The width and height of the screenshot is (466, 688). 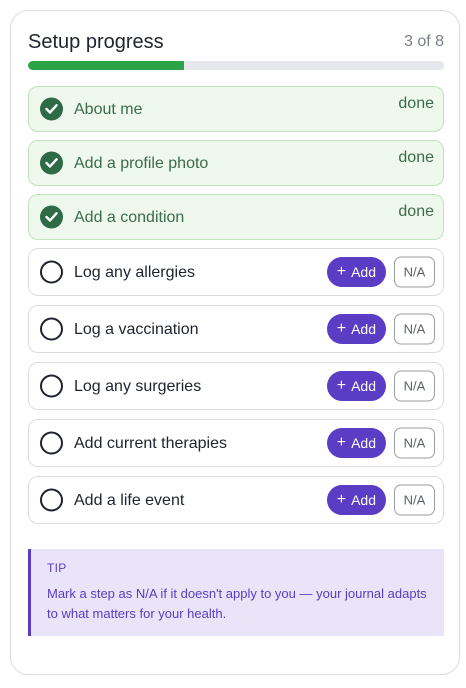 What do you see at coordinates (423, 41) in the screenshot?
I see `progress-count: 3 of 8` at bounding box center [423, 41].